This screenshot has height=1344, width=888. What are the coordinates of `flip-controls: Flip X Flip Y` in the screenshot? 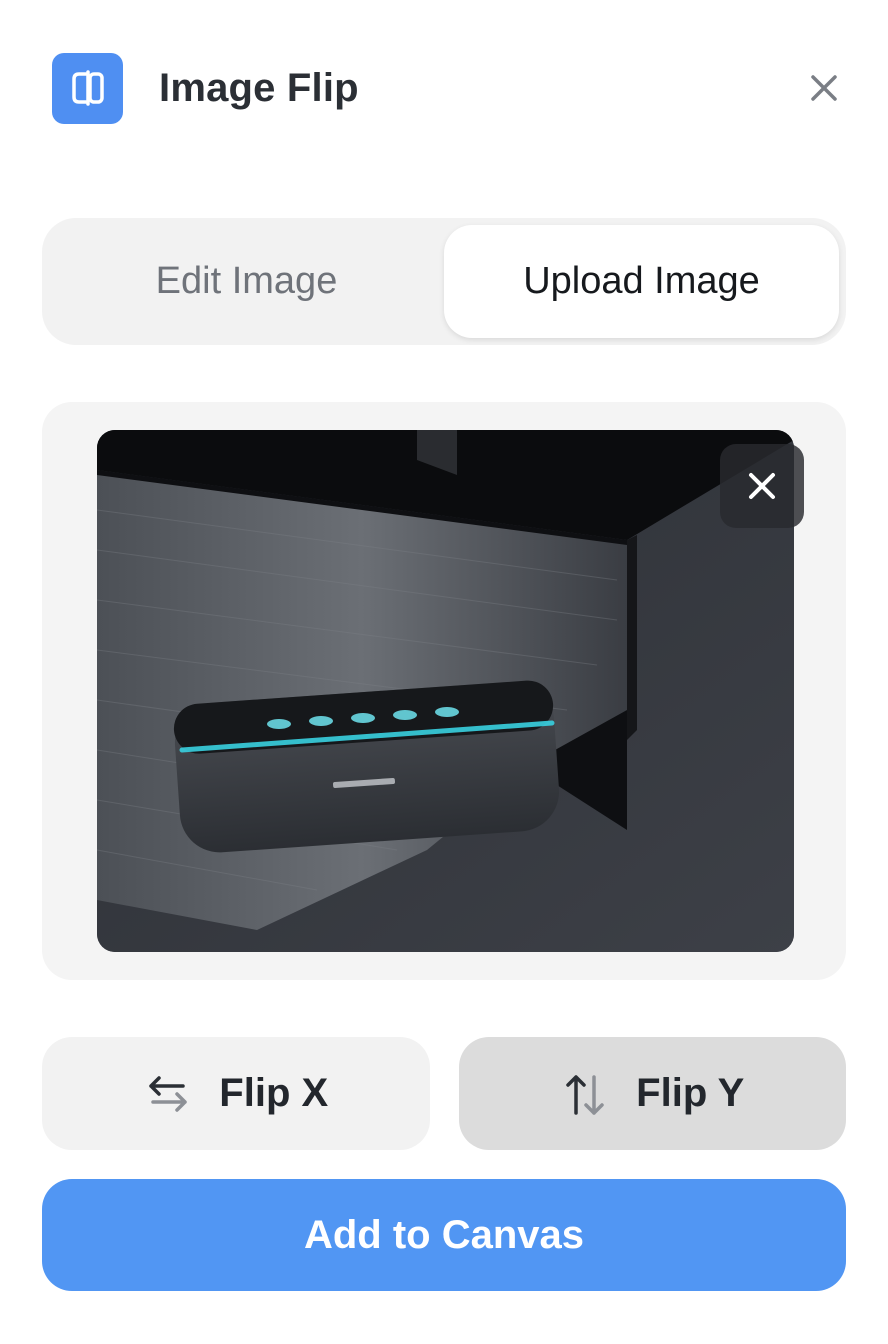 It's located at (444, 1093).